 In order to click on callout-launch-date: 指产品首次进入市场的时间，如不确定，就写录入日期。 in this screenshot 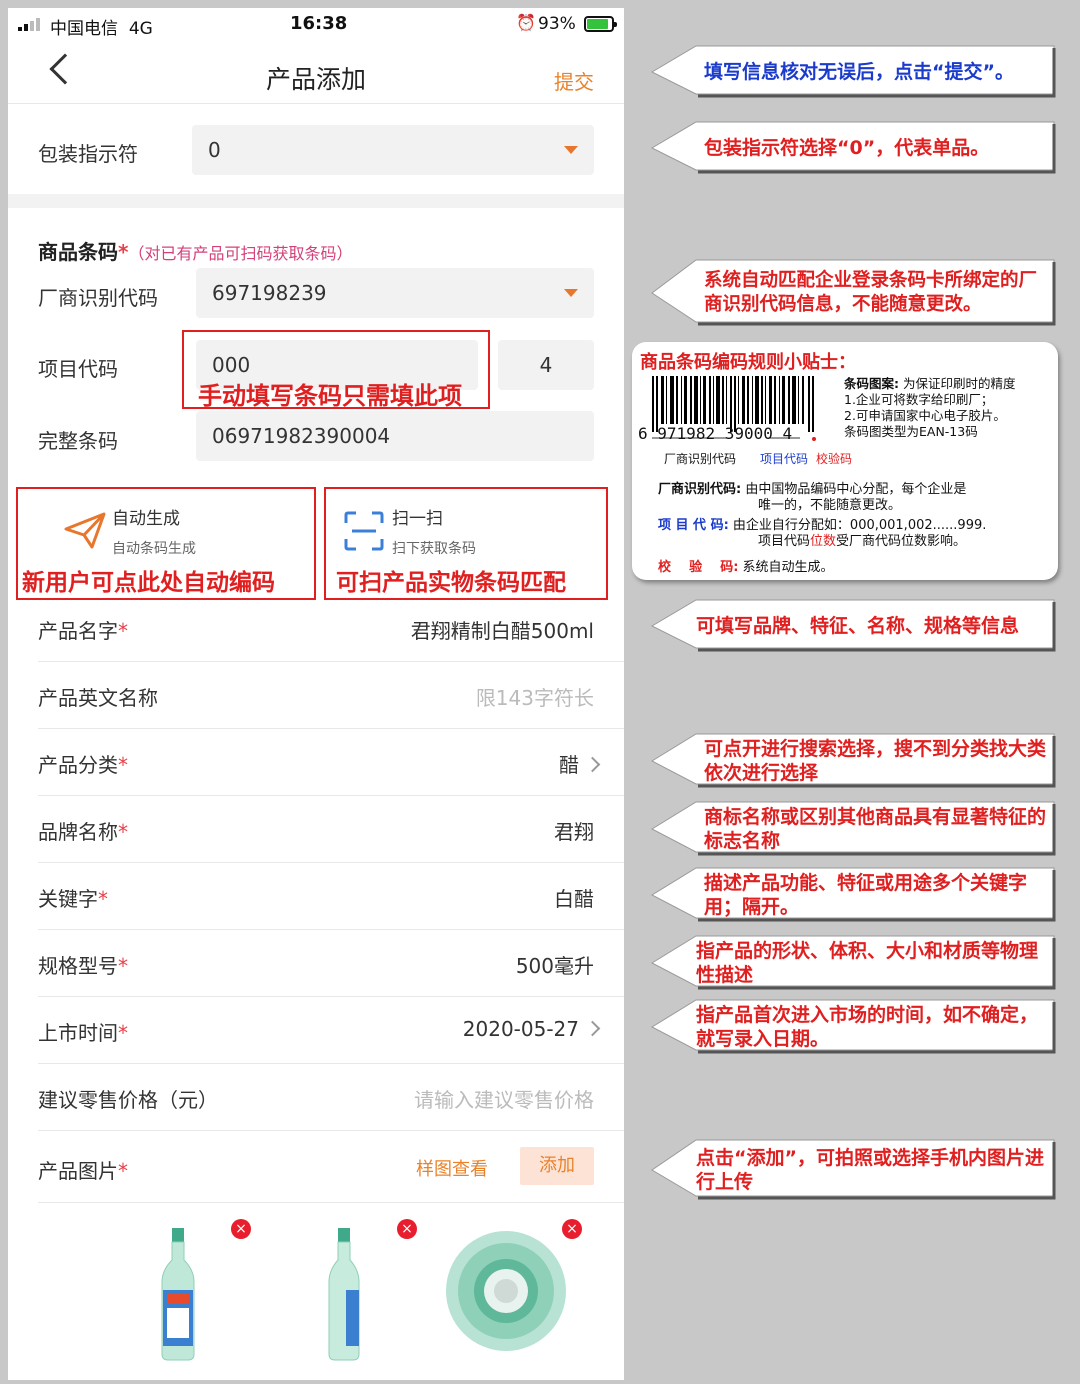, I will do `click(852, 1027)`.